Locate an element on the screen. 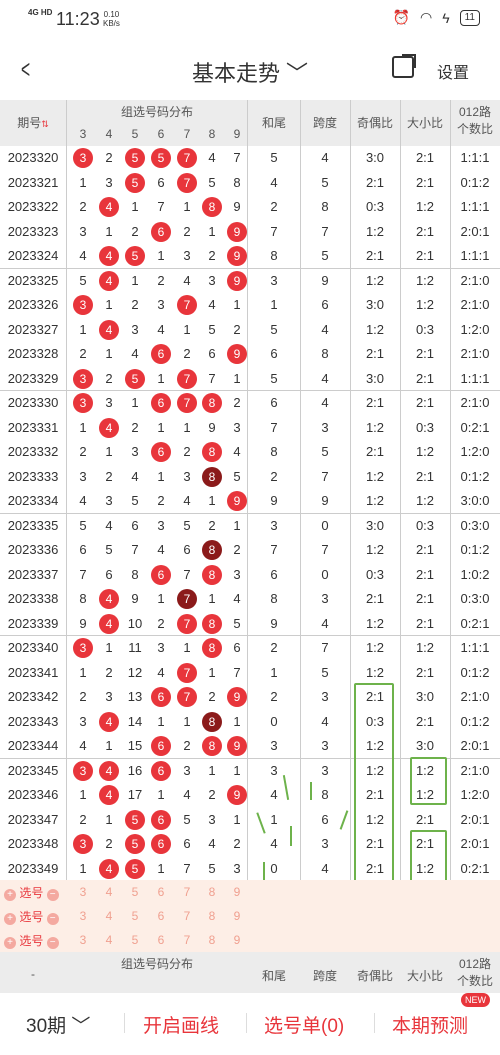  digit-cell: 14 is located at coordinates (135, 721).